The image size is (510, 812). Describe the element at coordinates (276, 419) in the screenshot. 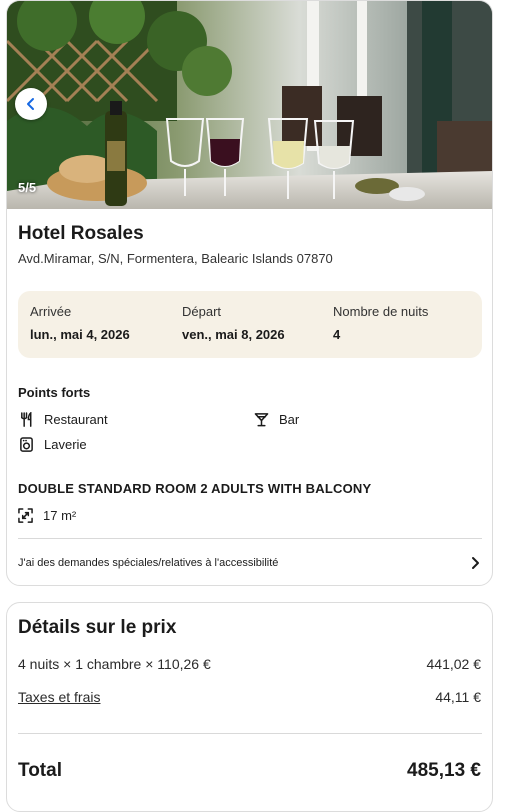

I see `amenity-bar: Bar` at that location.